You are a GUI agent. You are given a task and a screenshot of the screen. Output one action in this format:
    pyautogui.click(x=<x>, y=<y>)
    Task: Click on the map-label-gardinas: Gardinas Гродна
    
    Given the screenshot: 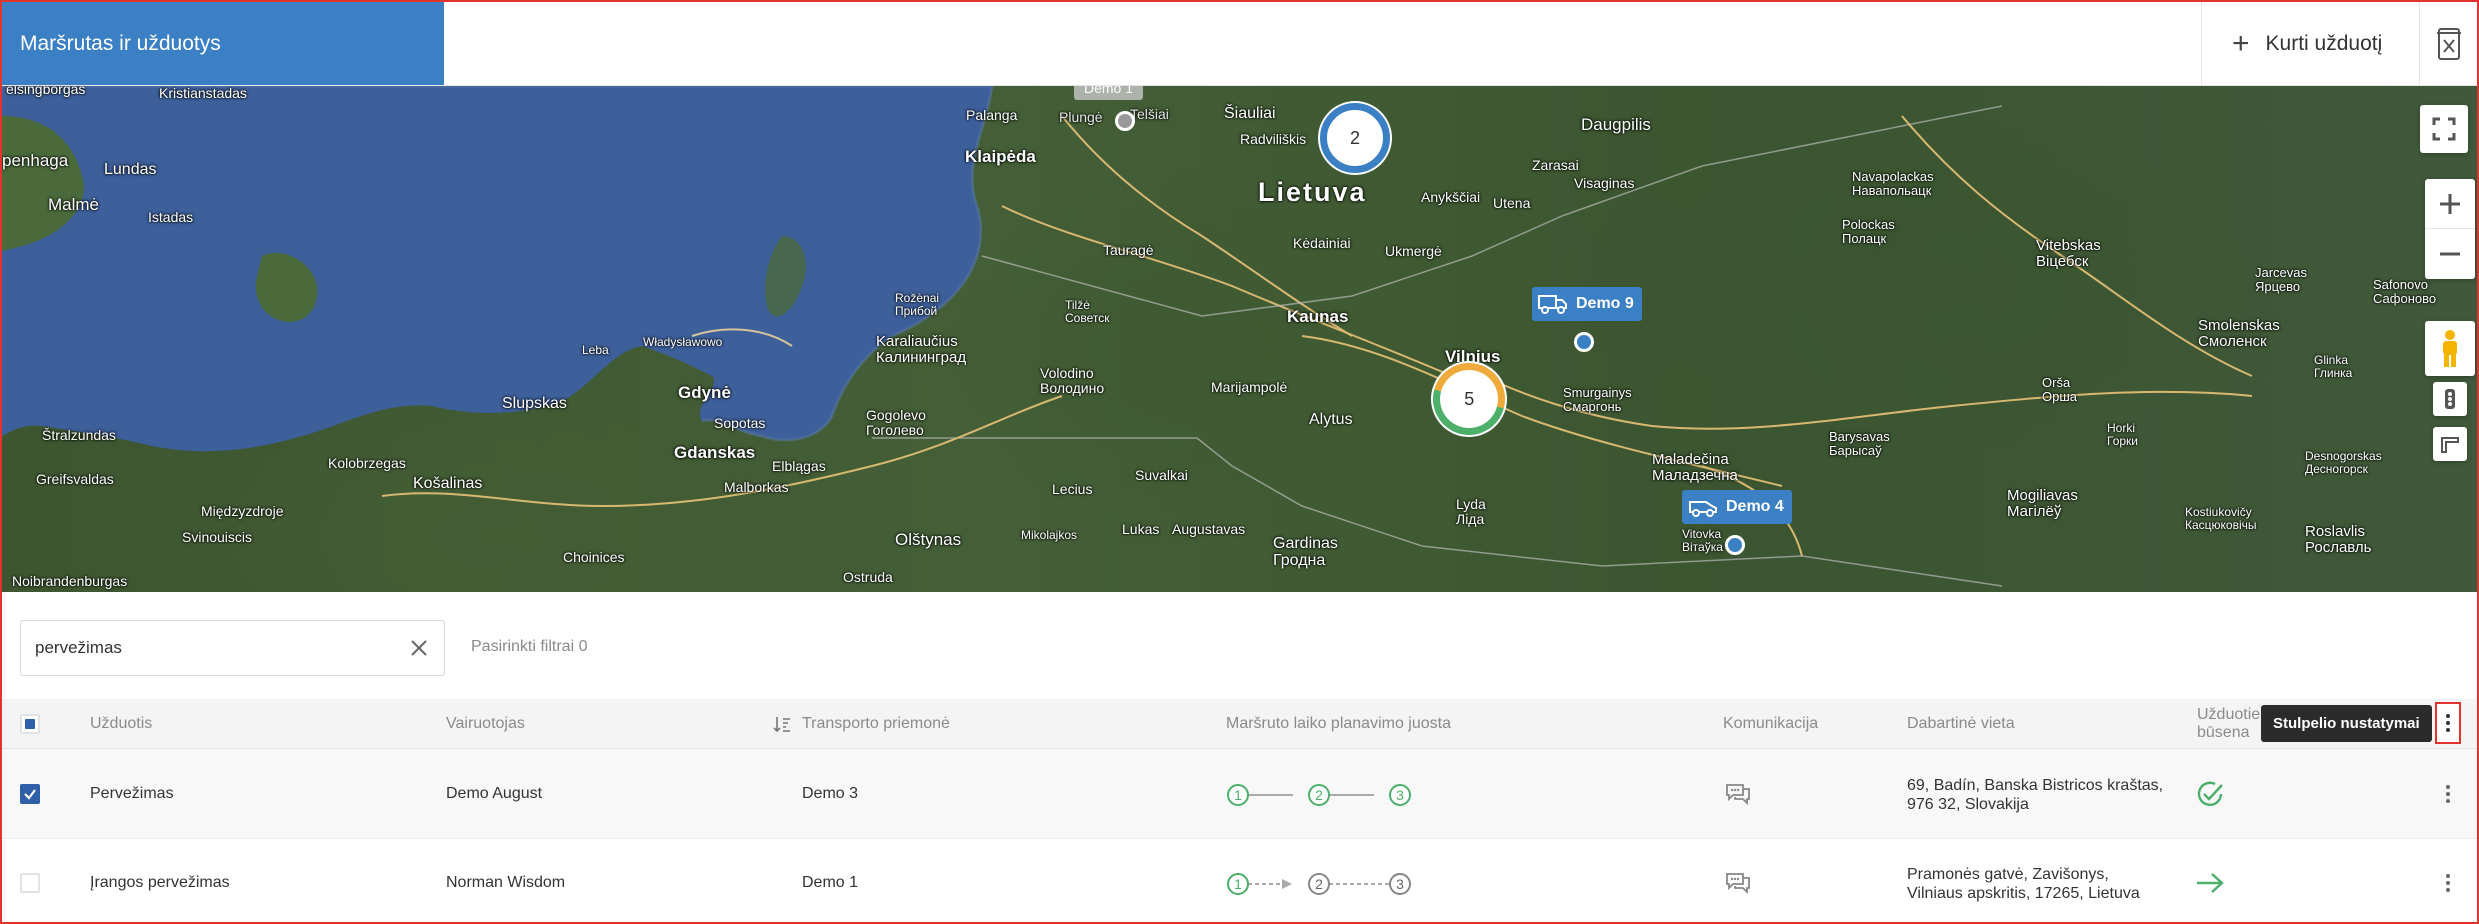 What is the action you would take?
    pyautogui.click(x=1305, y=552)
    